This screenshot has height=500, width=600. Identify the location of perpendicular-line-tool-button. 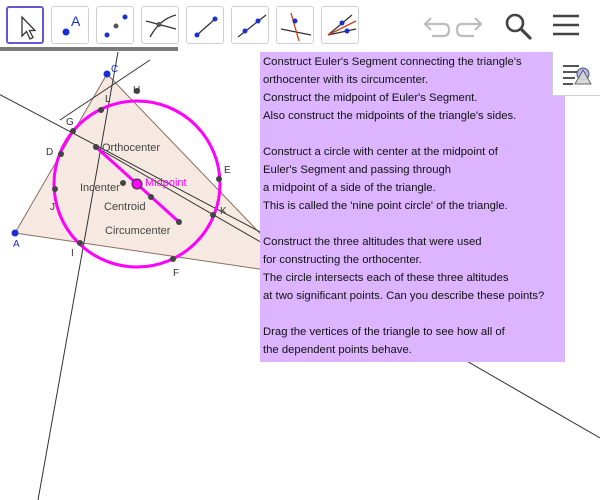
(295, 25).